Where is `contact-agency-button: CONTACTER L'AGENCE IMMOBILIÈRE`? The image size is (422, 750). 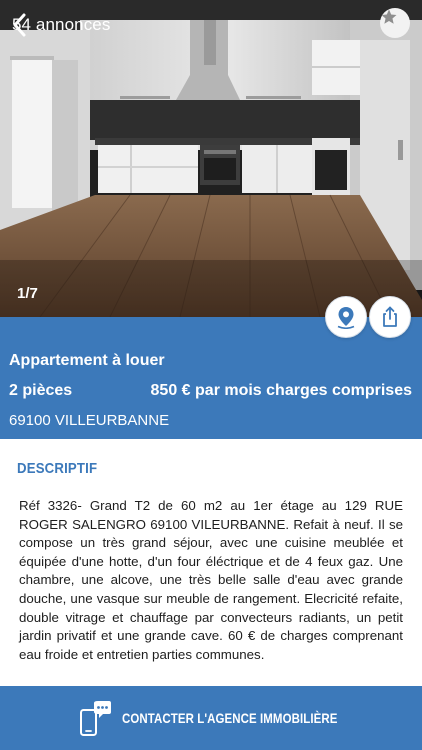 contact-agency-button: CONTACTER L'AGENCE IMMOBILIÈRE is located at coordinates (211, 718).